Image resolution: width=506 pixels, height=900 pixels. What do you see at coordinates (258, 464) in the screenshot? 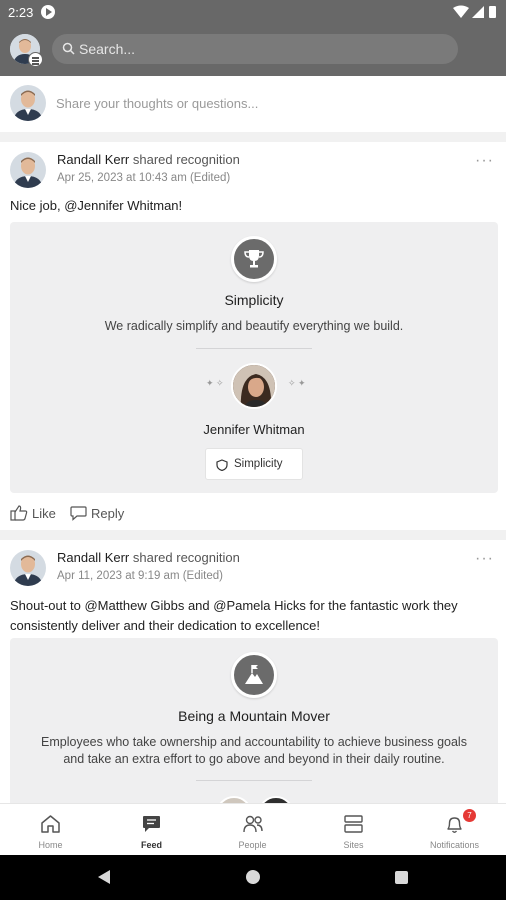
I see `value-chip-label: Simplicity` at bounding box center [258, 464].